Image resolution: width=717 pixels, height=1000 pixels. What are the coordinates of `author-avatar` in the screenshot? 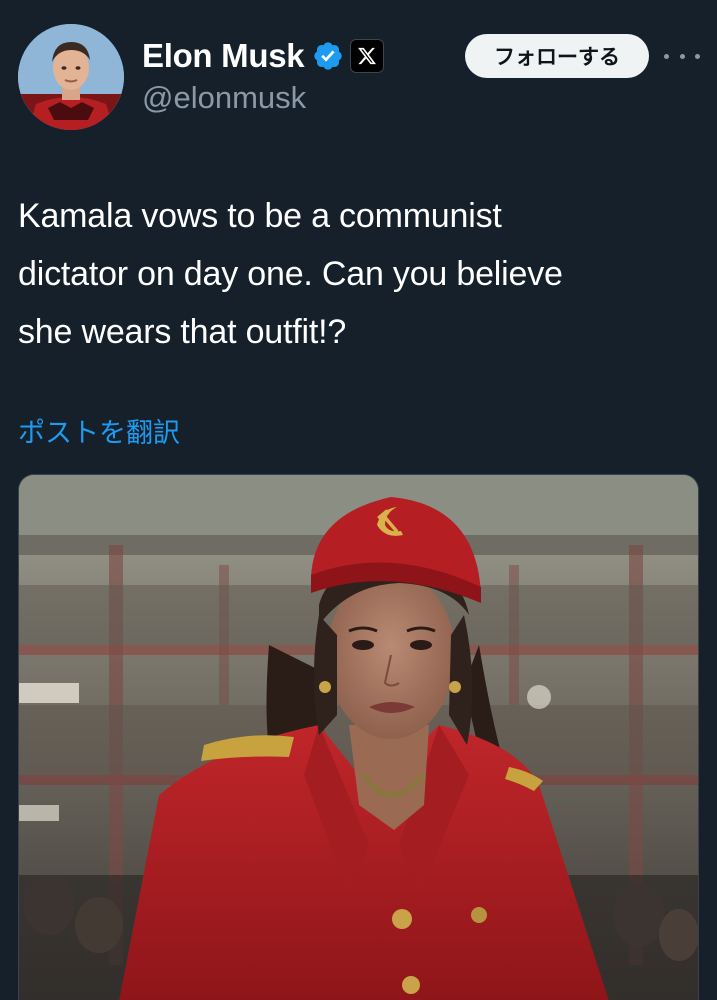 It's located at (71, 77).